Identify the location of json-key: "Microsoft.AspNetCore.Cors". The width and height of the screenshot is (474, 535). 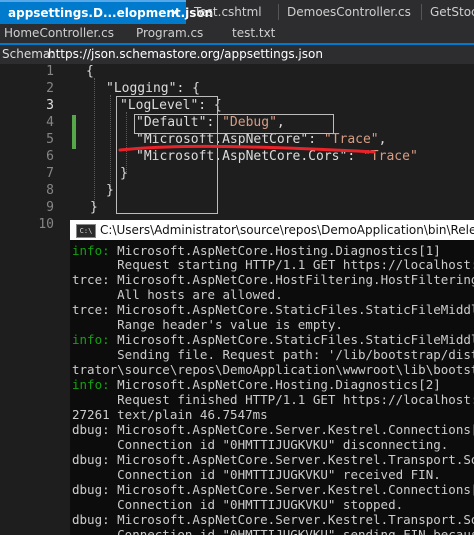
(242, 156).